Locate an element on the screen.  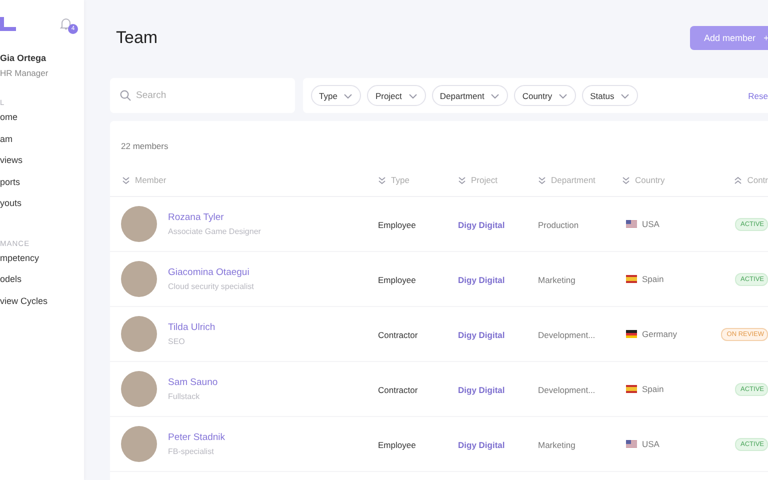
nav-item: youts is located at coordinates (11, 207).